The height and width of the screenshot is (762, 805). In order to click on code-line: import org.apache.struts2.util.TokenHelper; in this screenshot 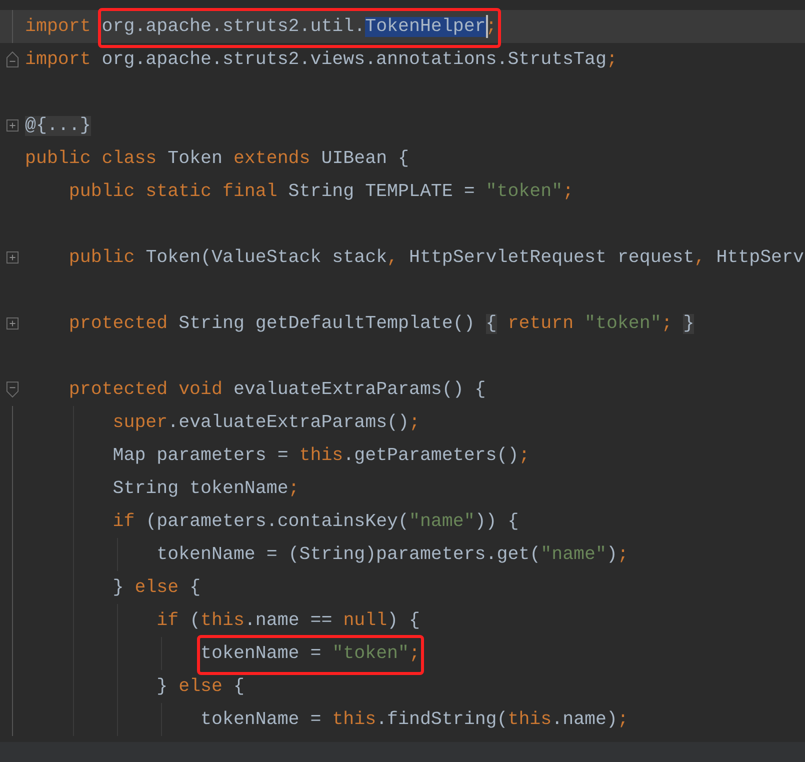, I will do `click(261, 26)`.